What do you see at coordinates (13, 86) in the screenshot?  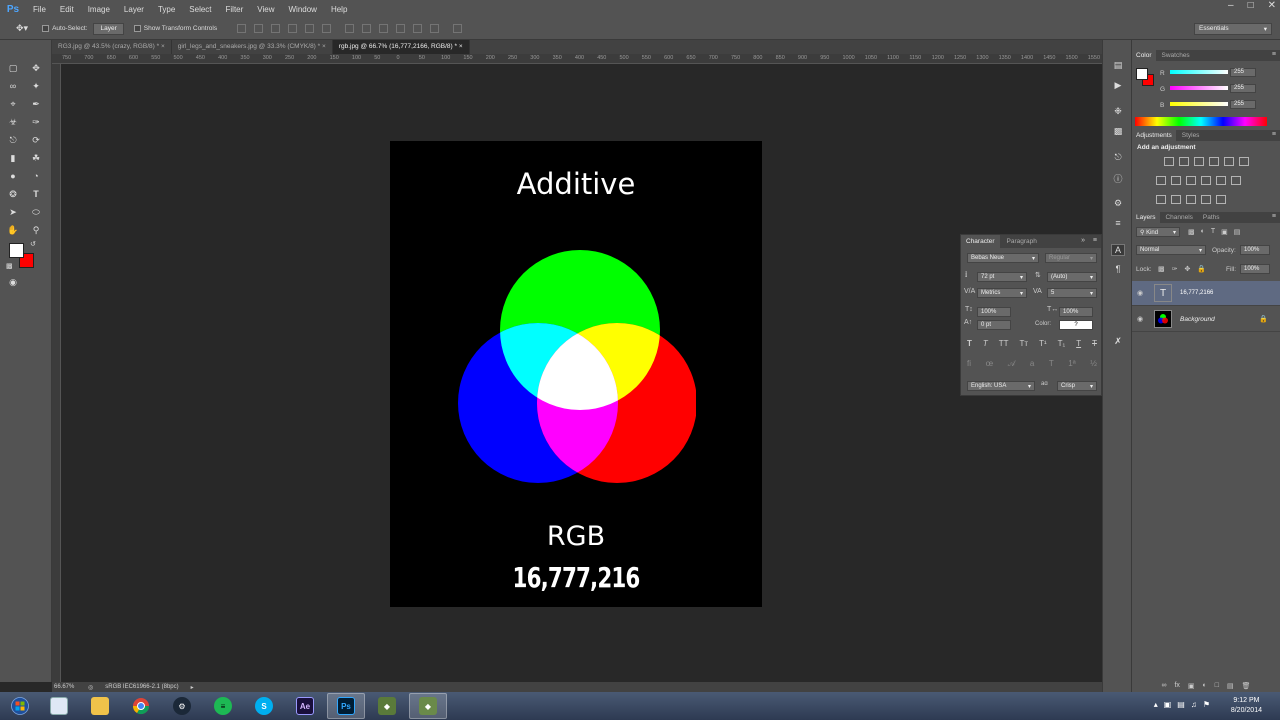 I see `lasso-tool-icon: ∞` at bounding box center [13, 86].